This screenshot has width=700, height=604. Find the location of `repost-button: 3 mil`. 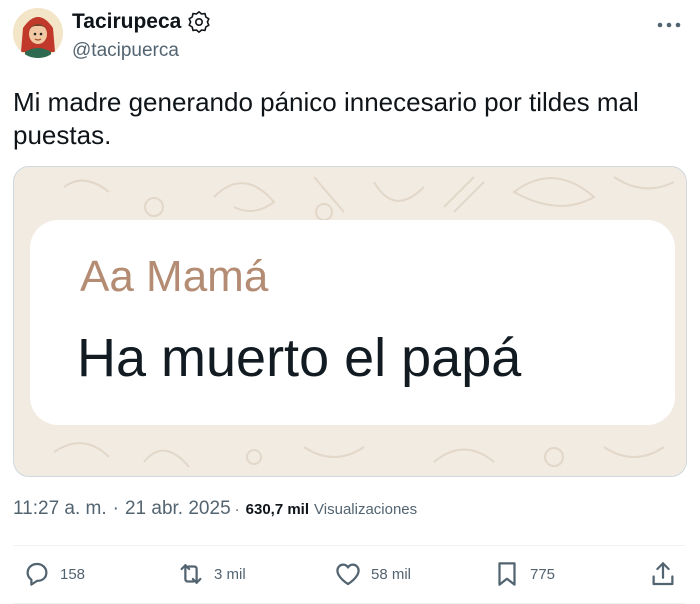

repost-button: 3 mil is located at coordinates (211, 574).